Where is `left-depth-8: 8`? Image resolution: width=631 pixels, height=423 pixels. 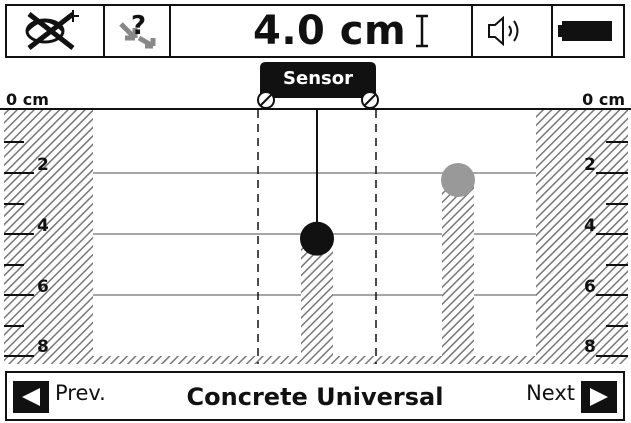
left-depth-8: 8 is located at coordinates (43, 347).